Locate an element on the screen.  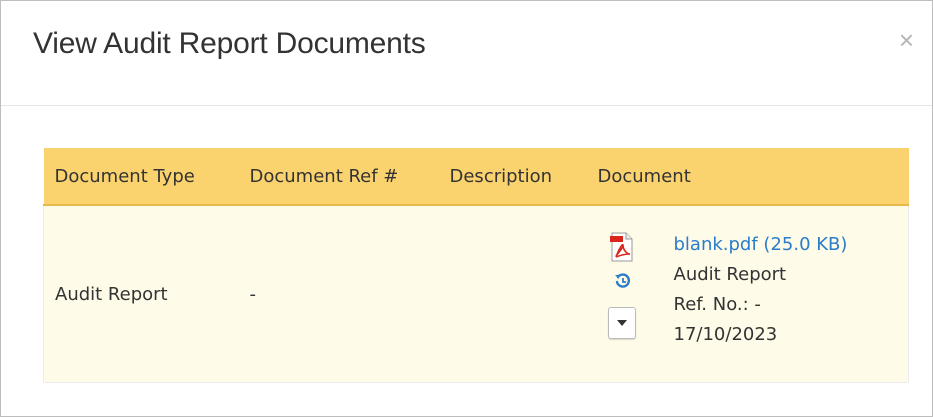
document-download-link: blank.pdf (25.0 KB) is located at coordinates (761, 244).